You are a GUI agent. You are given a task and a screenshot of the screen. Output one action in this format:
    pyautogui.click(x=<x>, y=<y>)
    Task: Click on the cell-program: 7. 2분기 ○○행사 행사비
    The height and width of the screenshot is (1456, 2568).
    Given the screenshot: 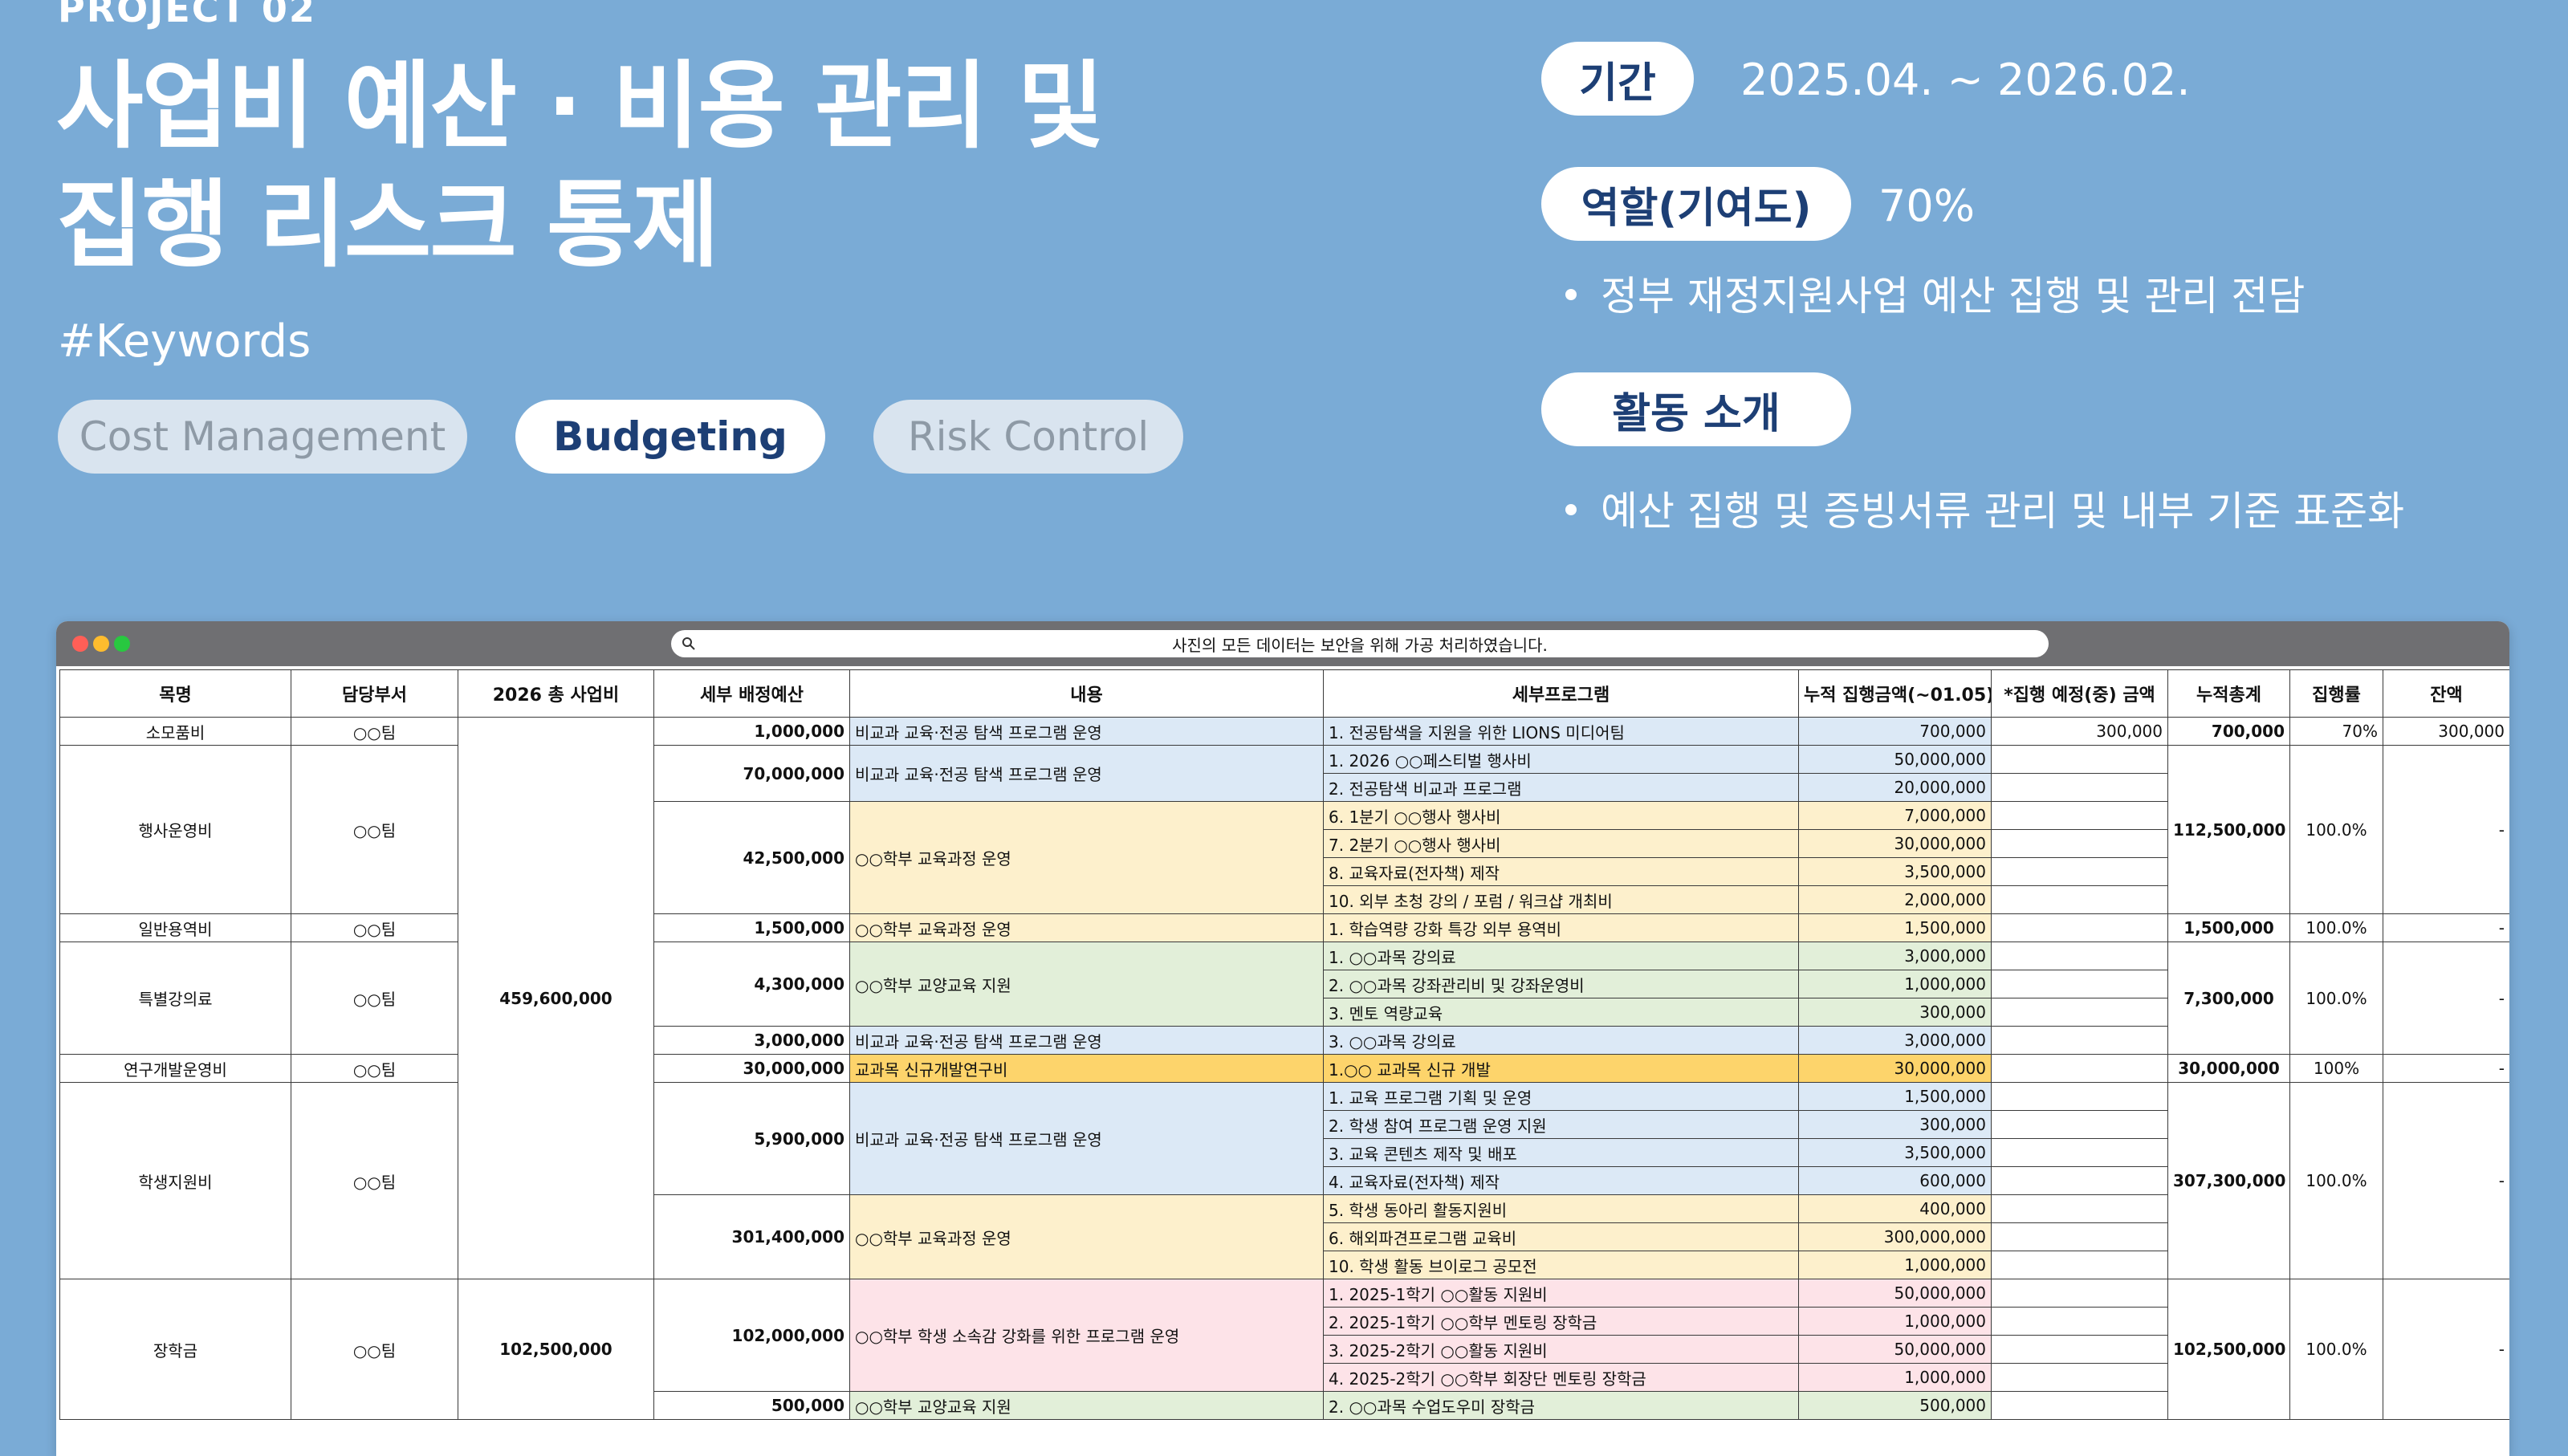 What is the action you would take?
    pyautogui.click(x=1561, y=844)
    